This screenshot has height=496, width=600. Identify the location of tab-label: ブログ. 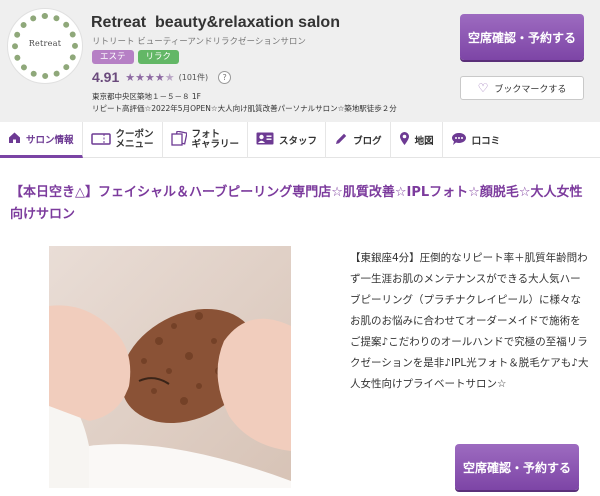
(367, 141).